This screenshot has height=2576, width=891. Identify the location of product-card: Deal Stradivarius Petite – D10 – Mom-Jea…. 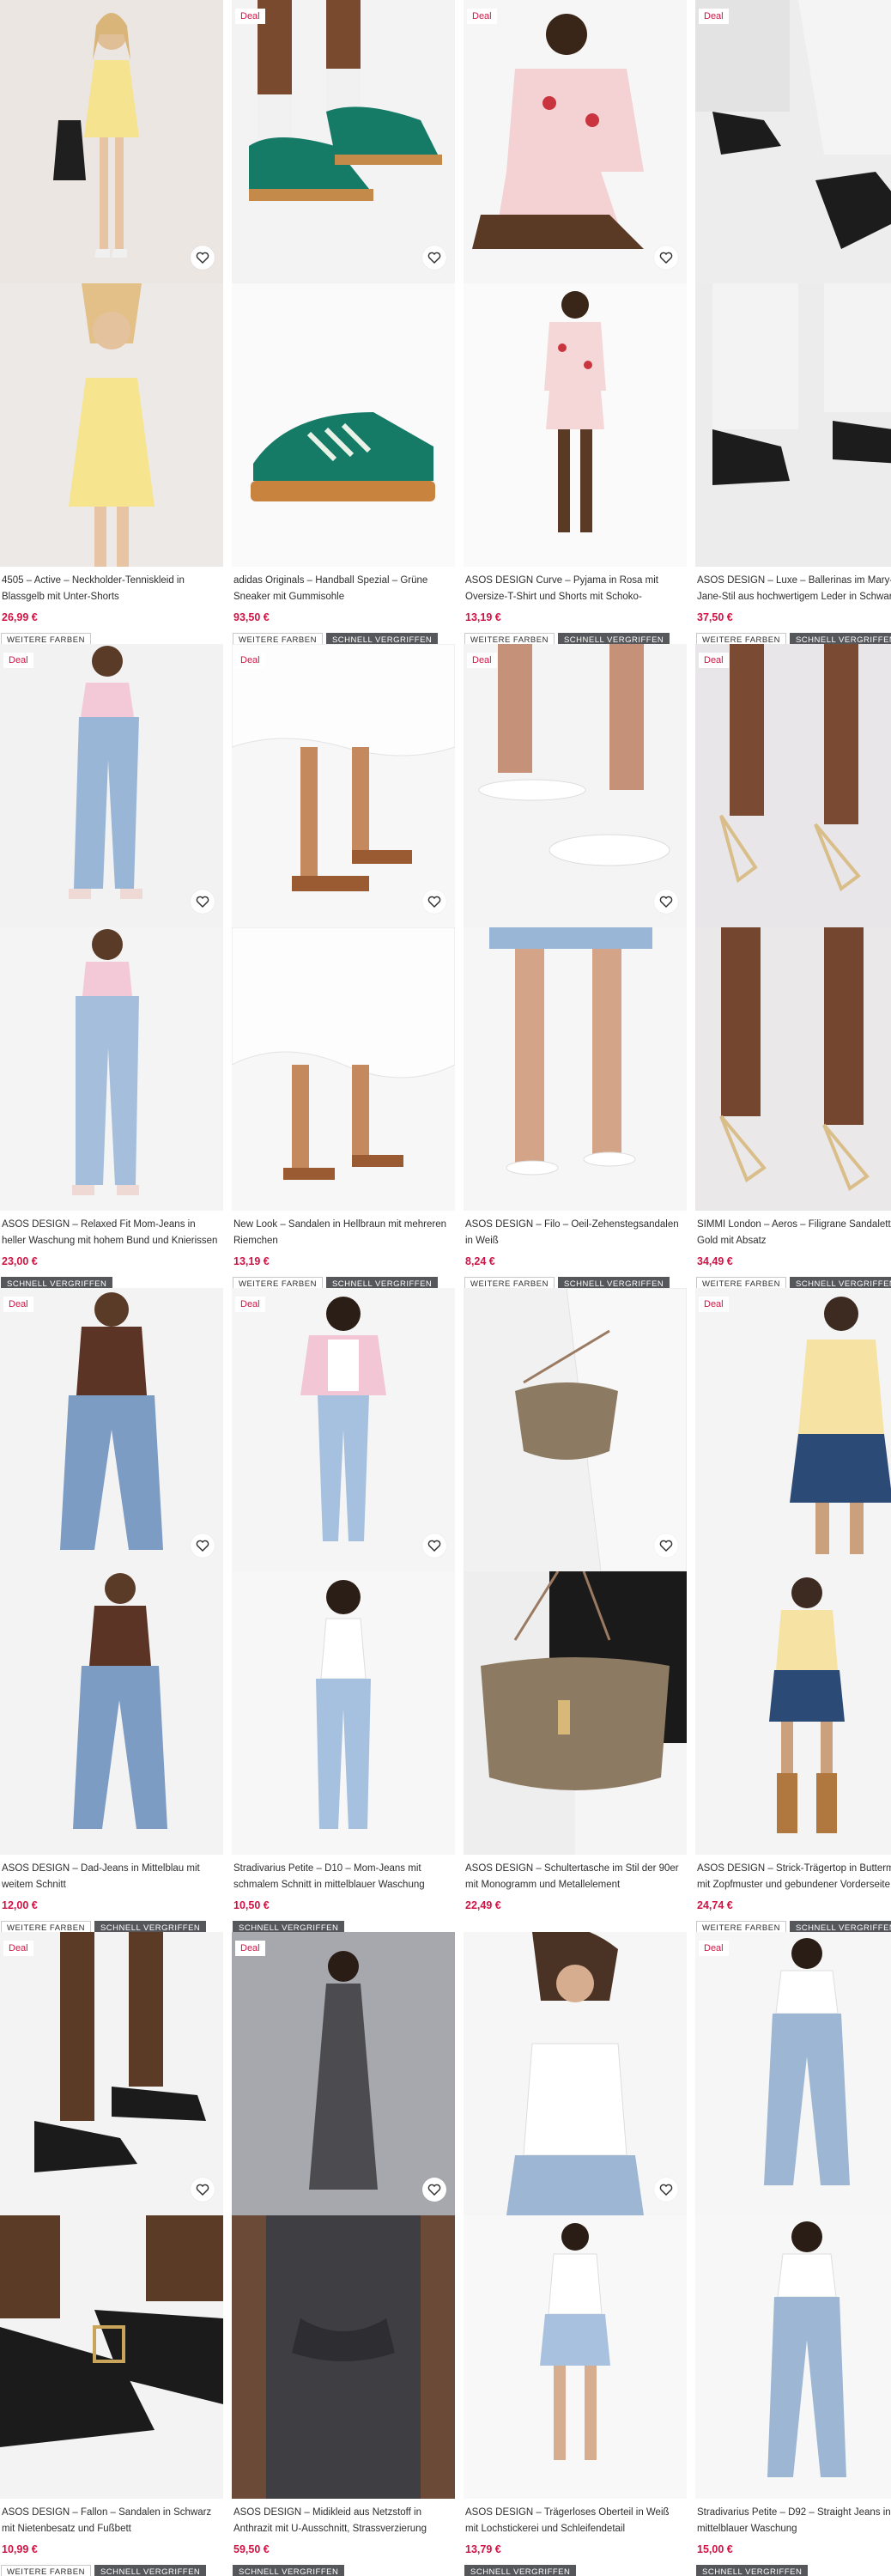
(344, 1610).